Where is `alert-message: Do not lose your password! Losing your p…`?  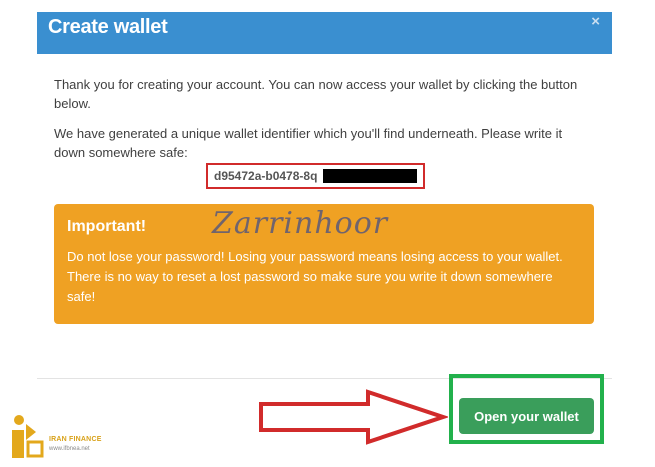 alert-message: Do not lose your password! Losing your p… is located at coordinates (315, 276).